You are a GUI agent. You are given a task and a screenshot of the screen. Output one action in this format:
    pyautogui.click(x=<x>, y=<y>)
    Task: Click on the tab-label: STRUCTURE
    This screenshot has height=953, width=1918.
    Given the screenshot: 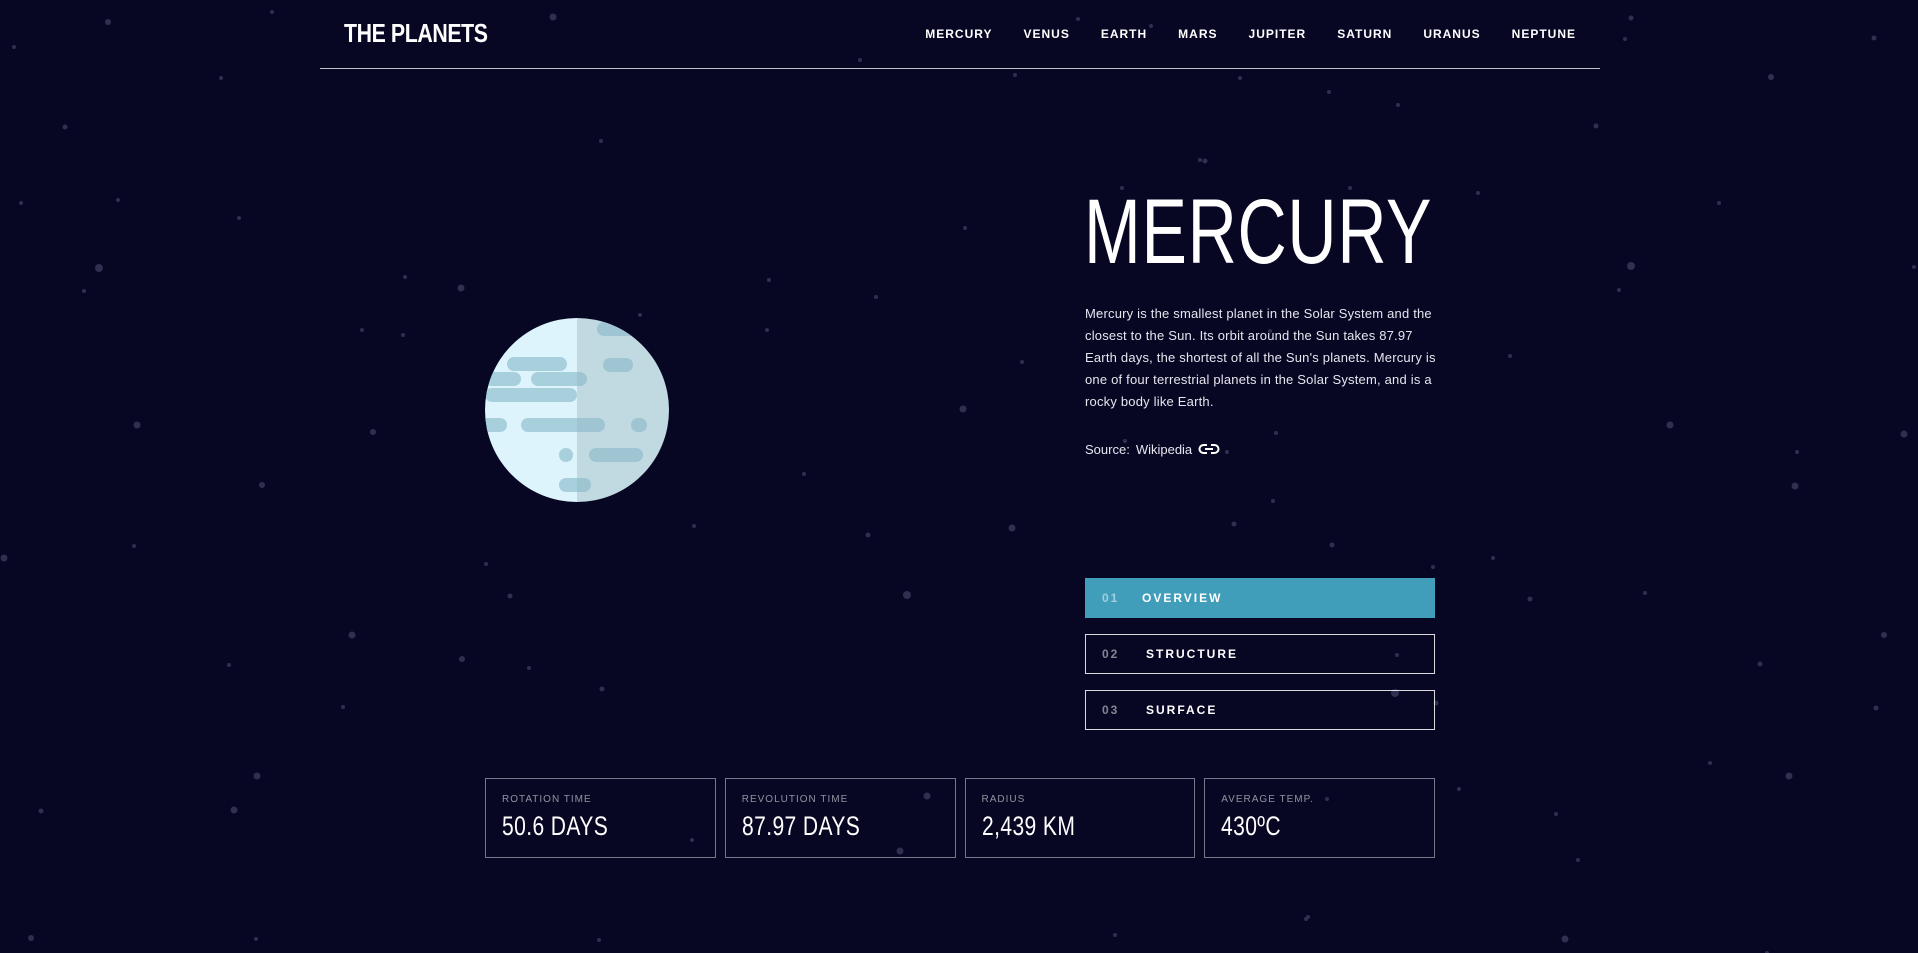 What is the action you would take?
    pyautogui.click(x=1192, y=654)
    